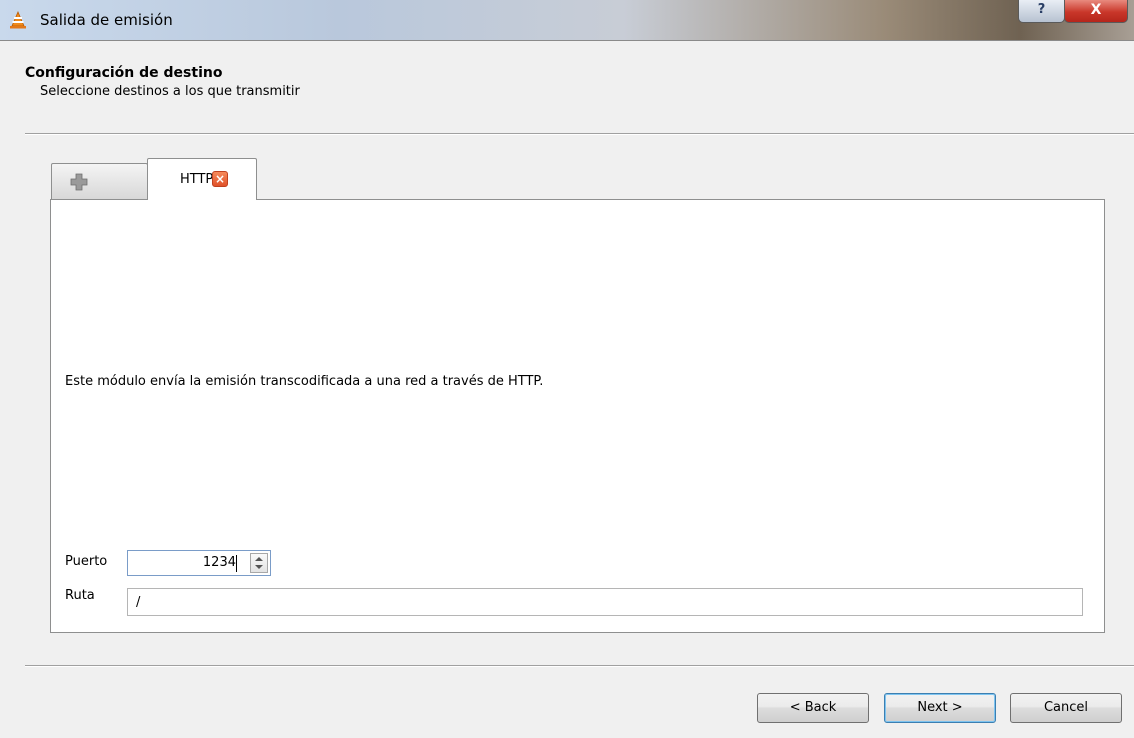  I want to click on help-button: ?, so click(1041, 11).